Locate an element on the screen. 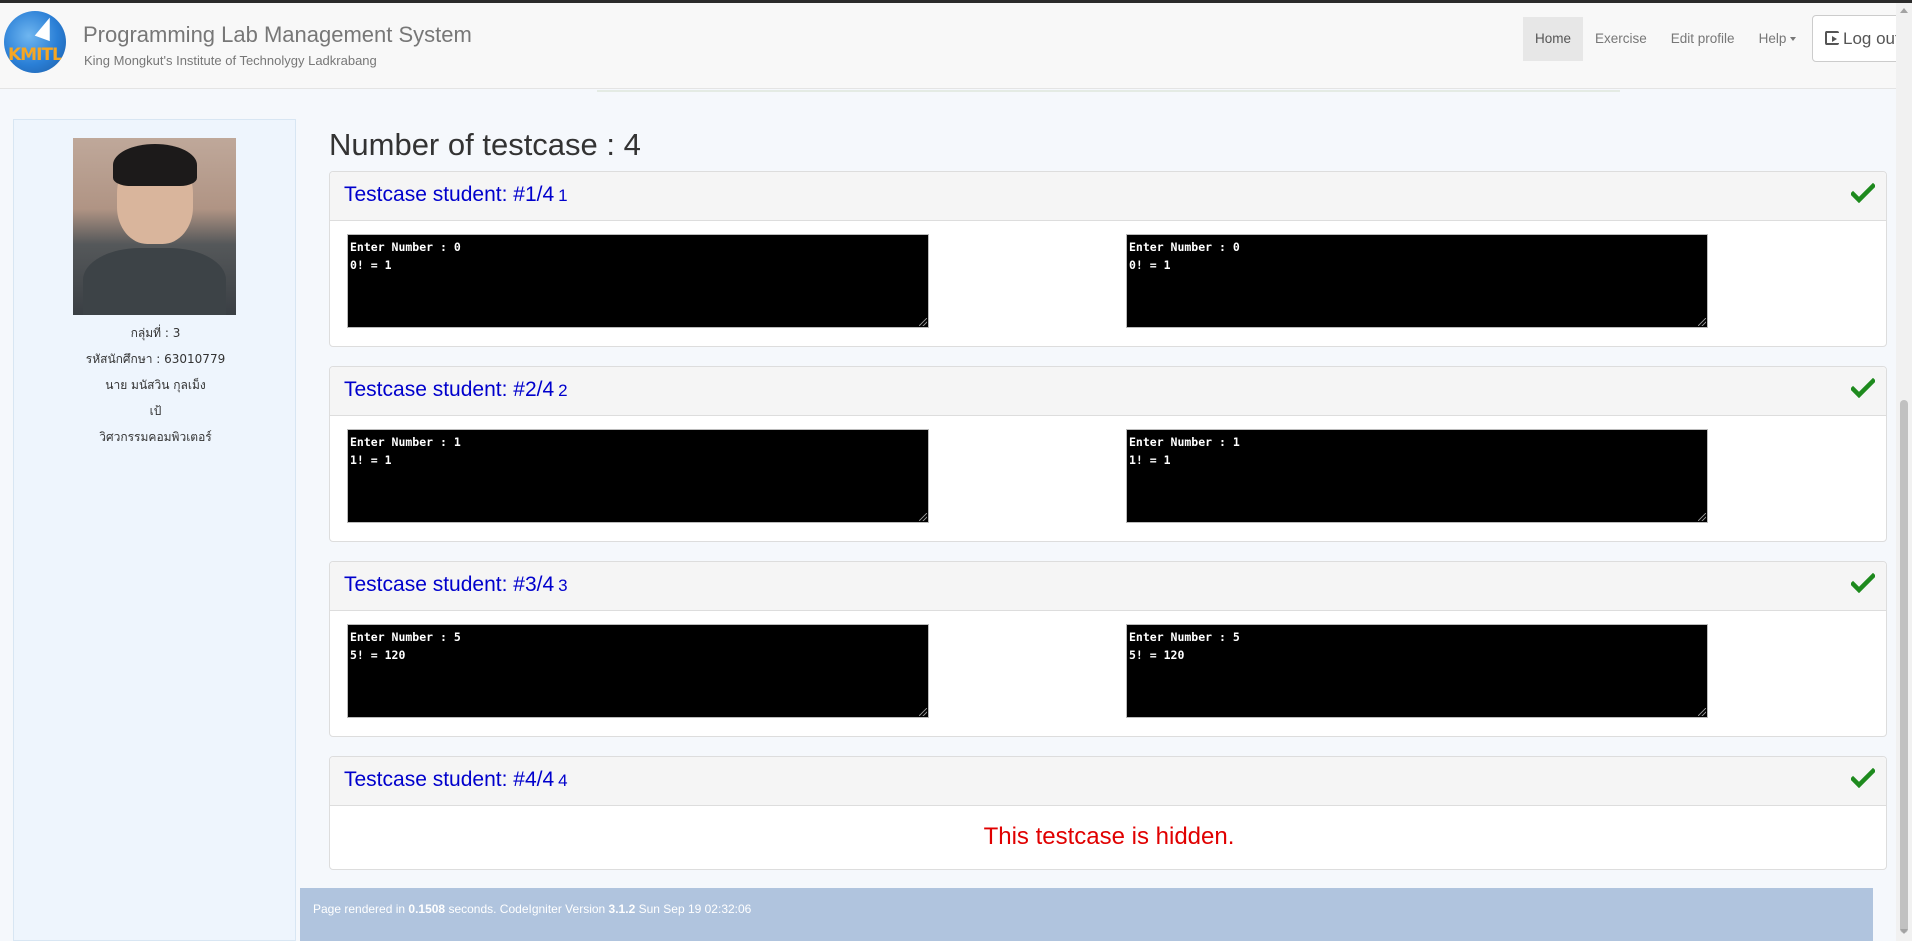 The height and width of the screenshot is (941, 1912). profile-department: วิศวกรรมคอมพิวเตอร์ is located at coordinates (155, 437).